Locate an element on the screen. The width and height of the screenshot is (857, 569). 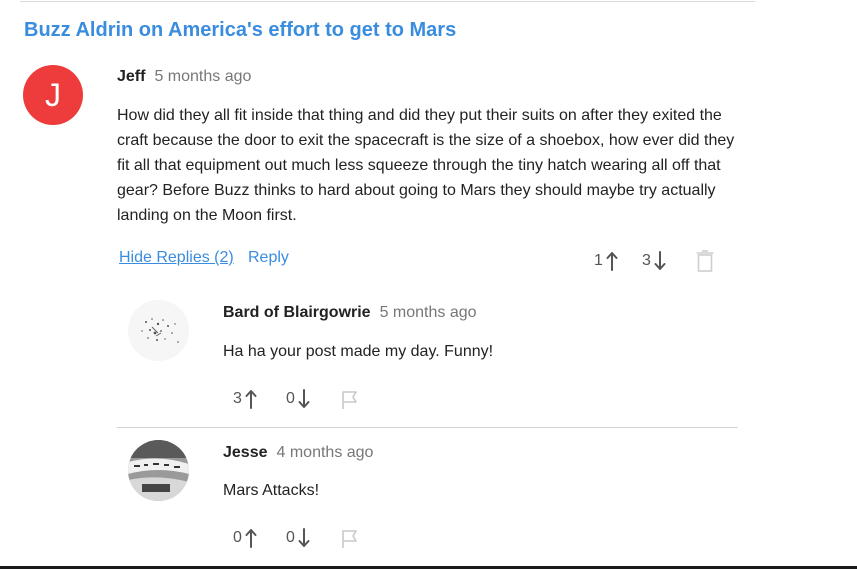
reply-author: Jesse is located at coordinates (245, 452).